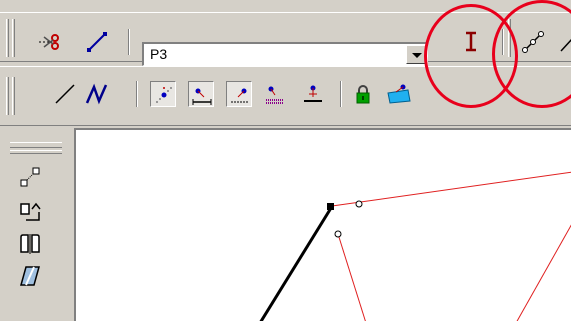 Image resolution: width=571 pixels, height=321 pixels. I want to click on layer-icon, so click(399, 94).